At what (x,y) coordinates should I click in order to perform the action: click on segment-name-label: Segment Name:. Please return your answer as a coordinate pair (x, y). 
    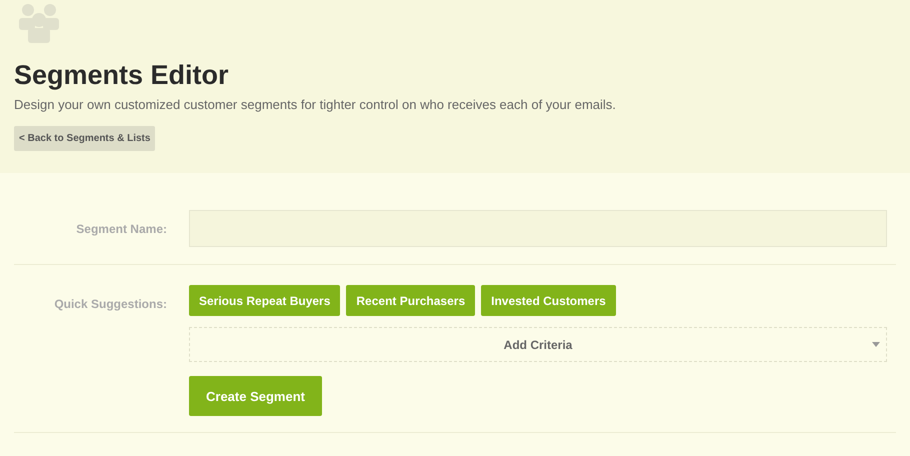
    Looking at the image, I should click on (121, 229).